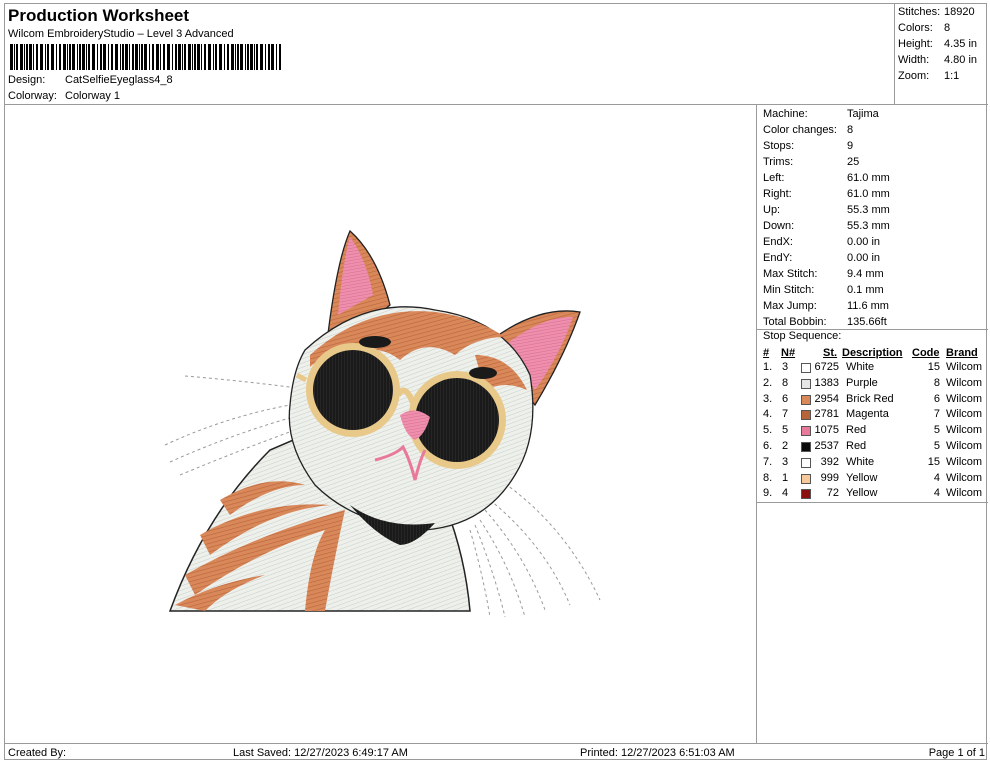 The width and height of the screenshot is (990, 762). Describe the element at coordinates (936, 477) in the screenshot. I see `row-code: 4` at that location.